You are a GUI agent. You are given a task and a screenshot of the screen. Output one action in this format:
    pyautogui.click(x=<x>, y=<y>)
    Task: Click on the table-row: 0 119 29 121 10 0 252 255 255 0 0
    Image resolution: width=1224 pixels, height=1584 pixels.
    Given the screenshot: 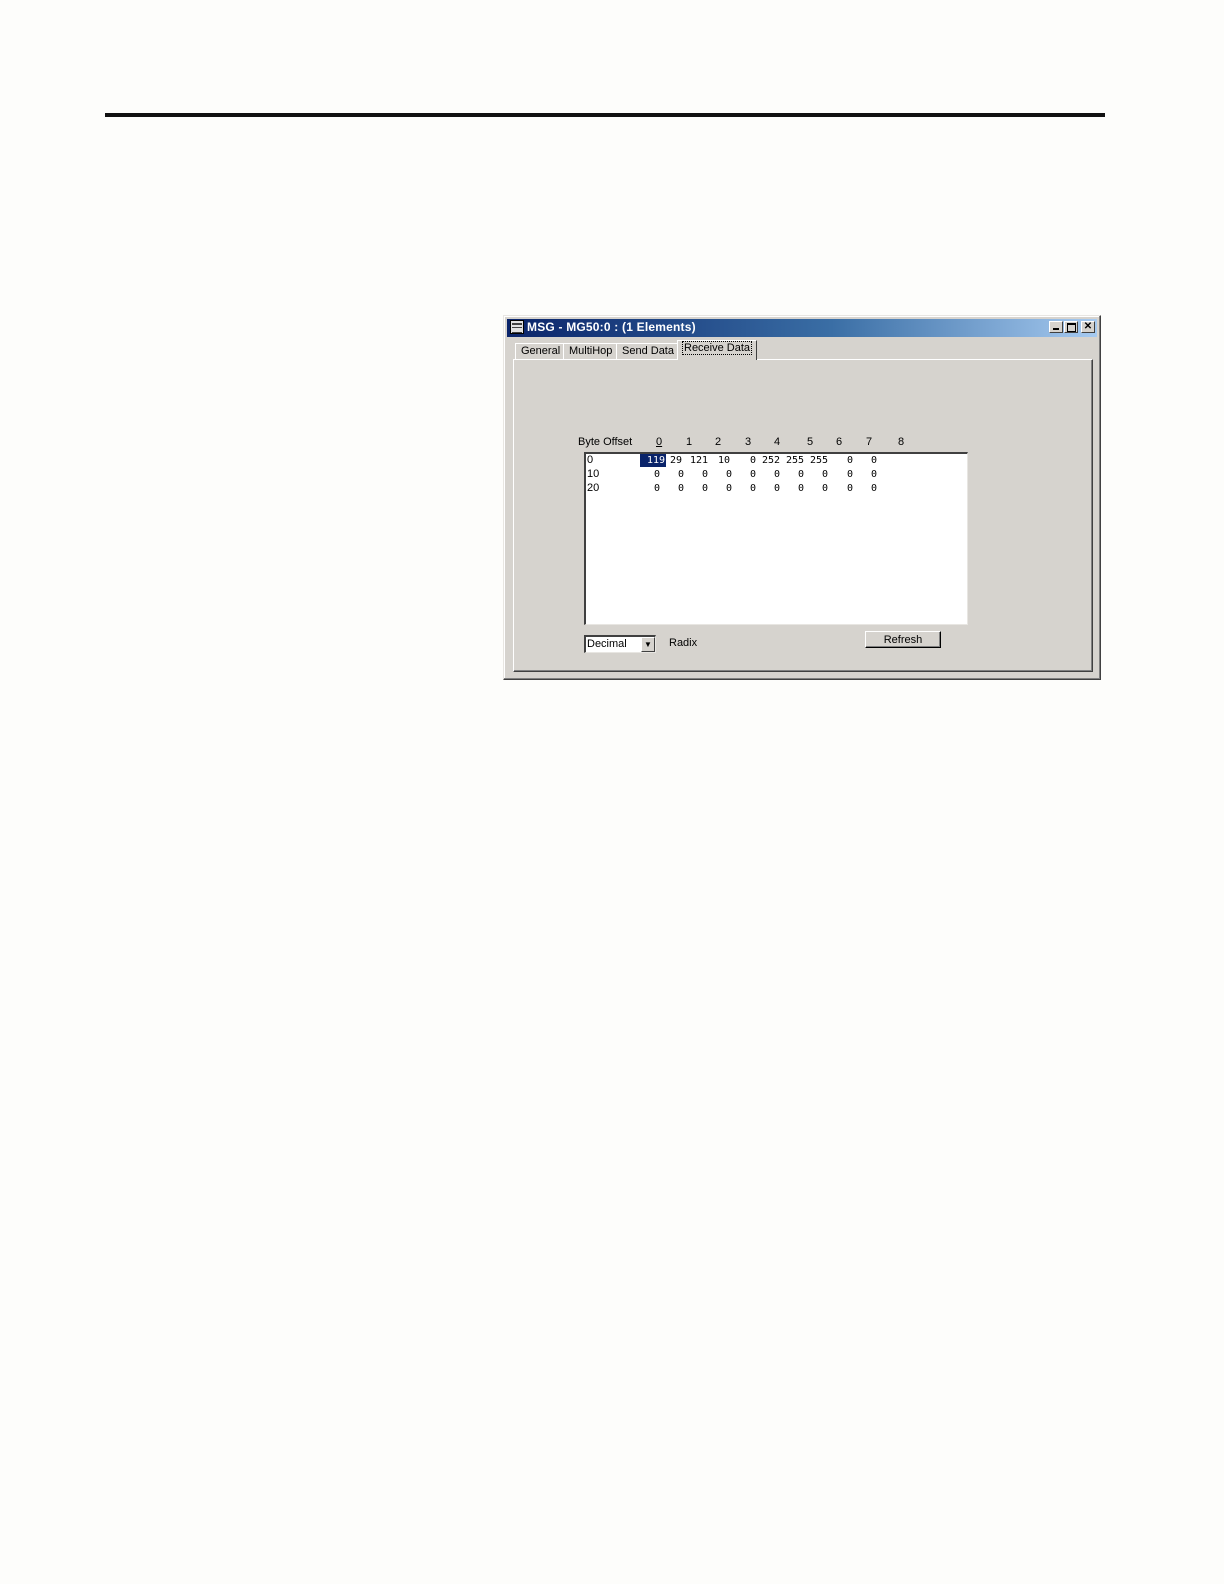 What is the action you would take?
    pyautogui.click(x=776, y=460)
    